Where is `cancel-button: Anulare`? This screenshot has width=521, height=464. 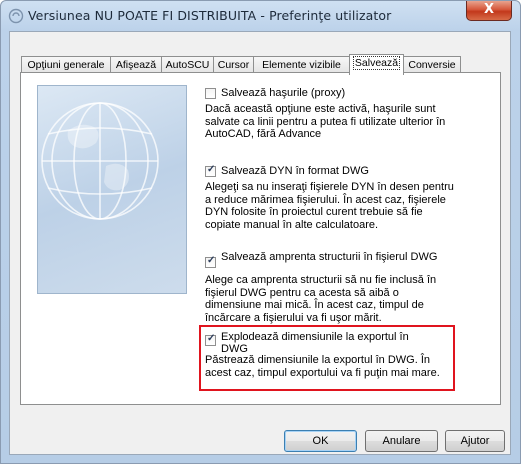
cancel-button: Anulare is located at coordinates (401, 441).